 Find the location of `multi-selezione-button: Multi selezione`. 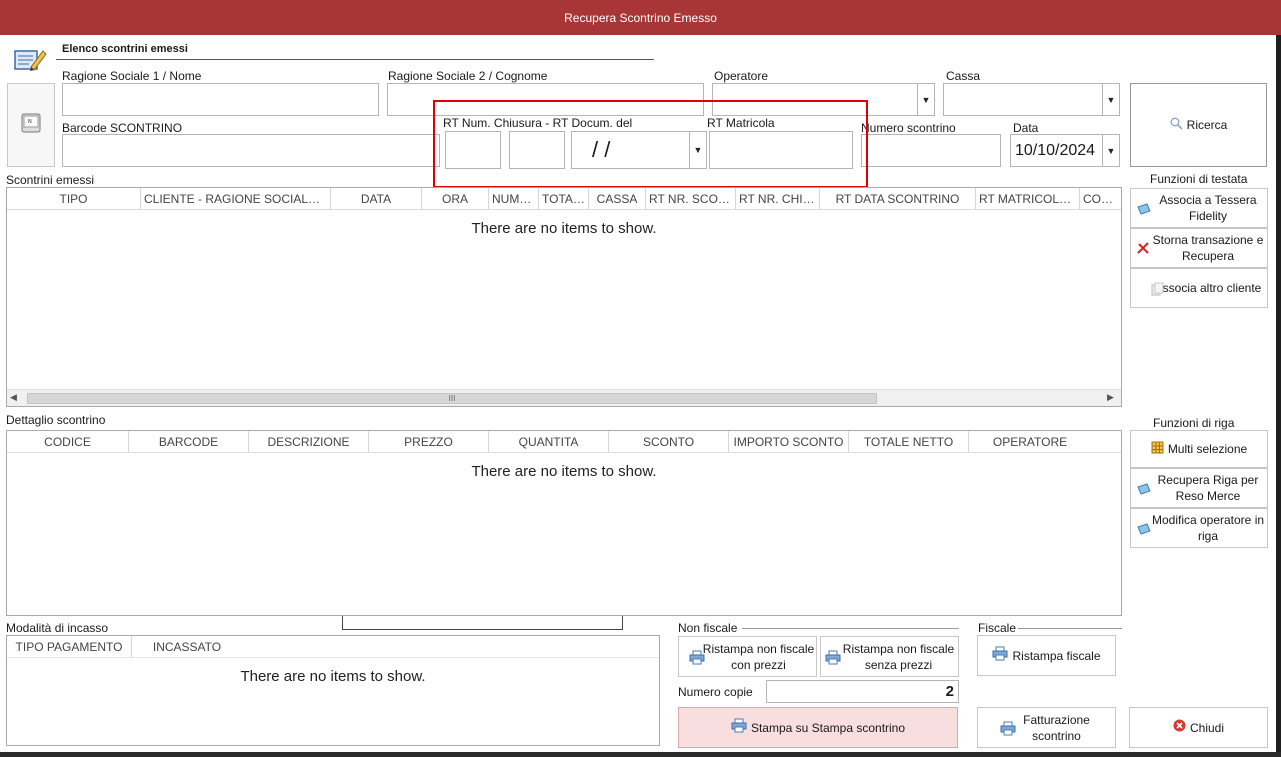

multi-selezione-button: Multi selezione is located at coordinates (1199, 449).